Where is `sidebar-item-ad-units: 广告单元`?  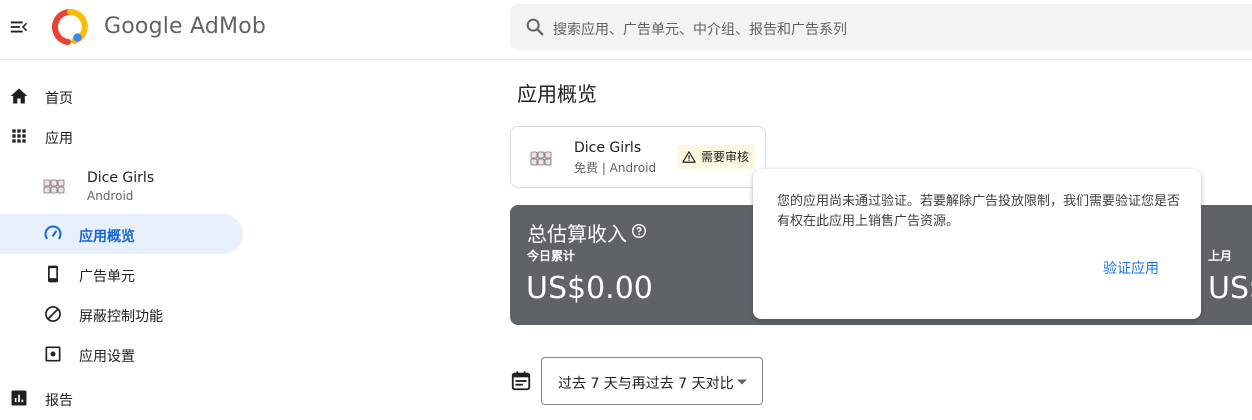 sidebar-item-ad-units: 广告单元 is located at coordinates (121, 274).